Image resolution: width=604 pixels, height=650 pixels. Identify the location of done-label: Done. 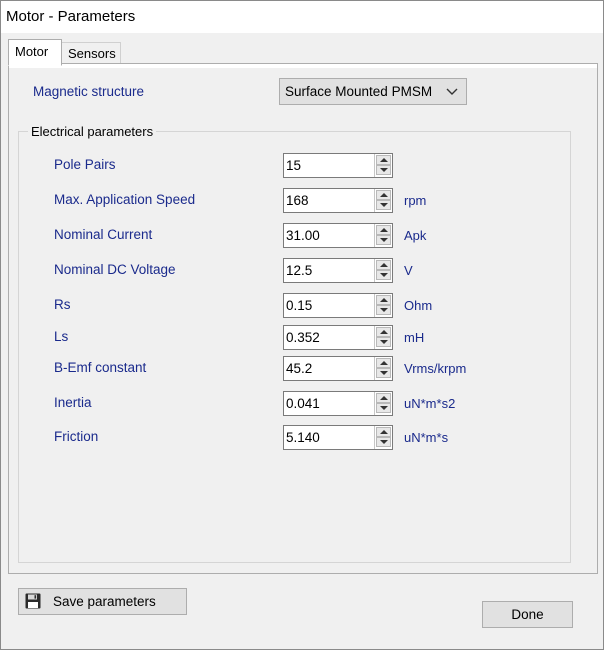
(527, 614).